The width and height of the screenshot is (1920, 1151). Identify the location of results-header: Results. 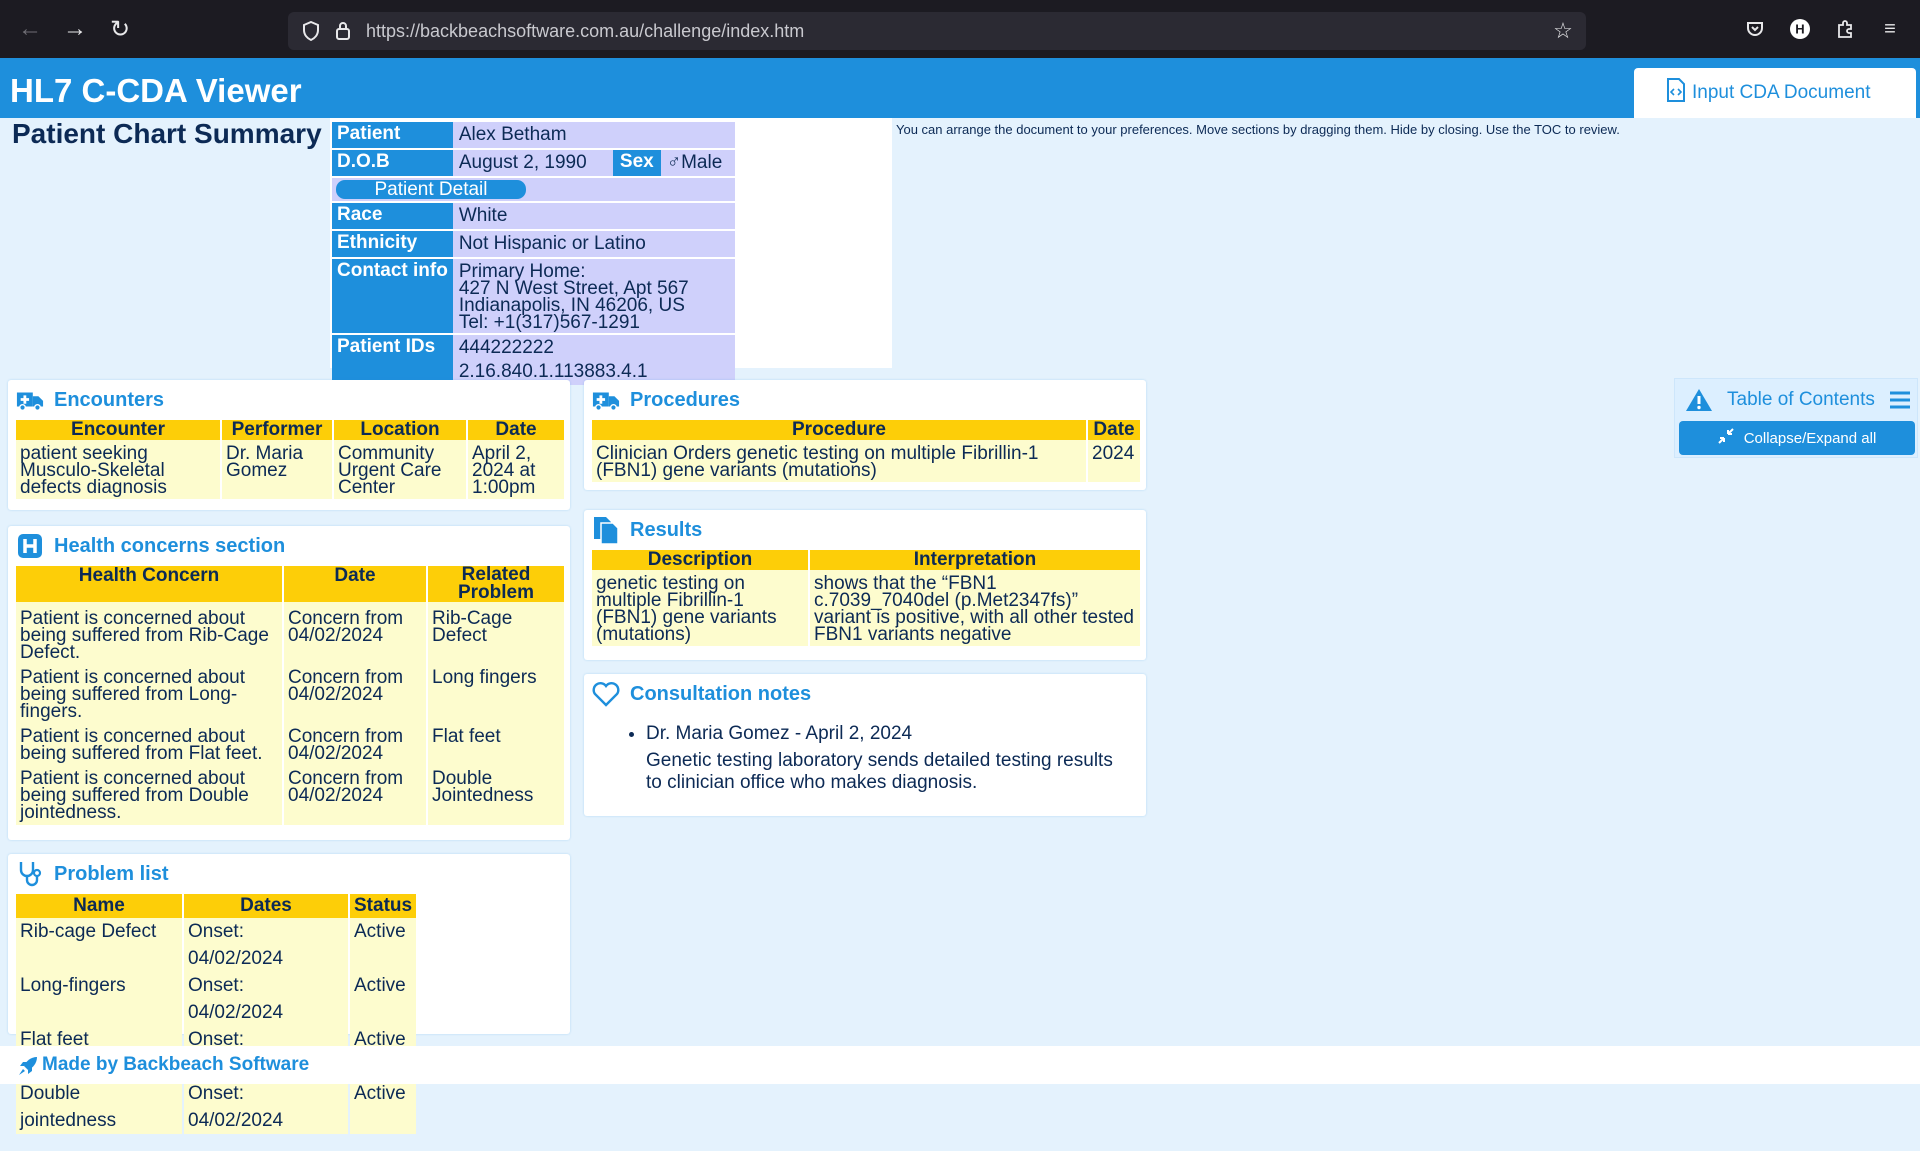
(647, 530).